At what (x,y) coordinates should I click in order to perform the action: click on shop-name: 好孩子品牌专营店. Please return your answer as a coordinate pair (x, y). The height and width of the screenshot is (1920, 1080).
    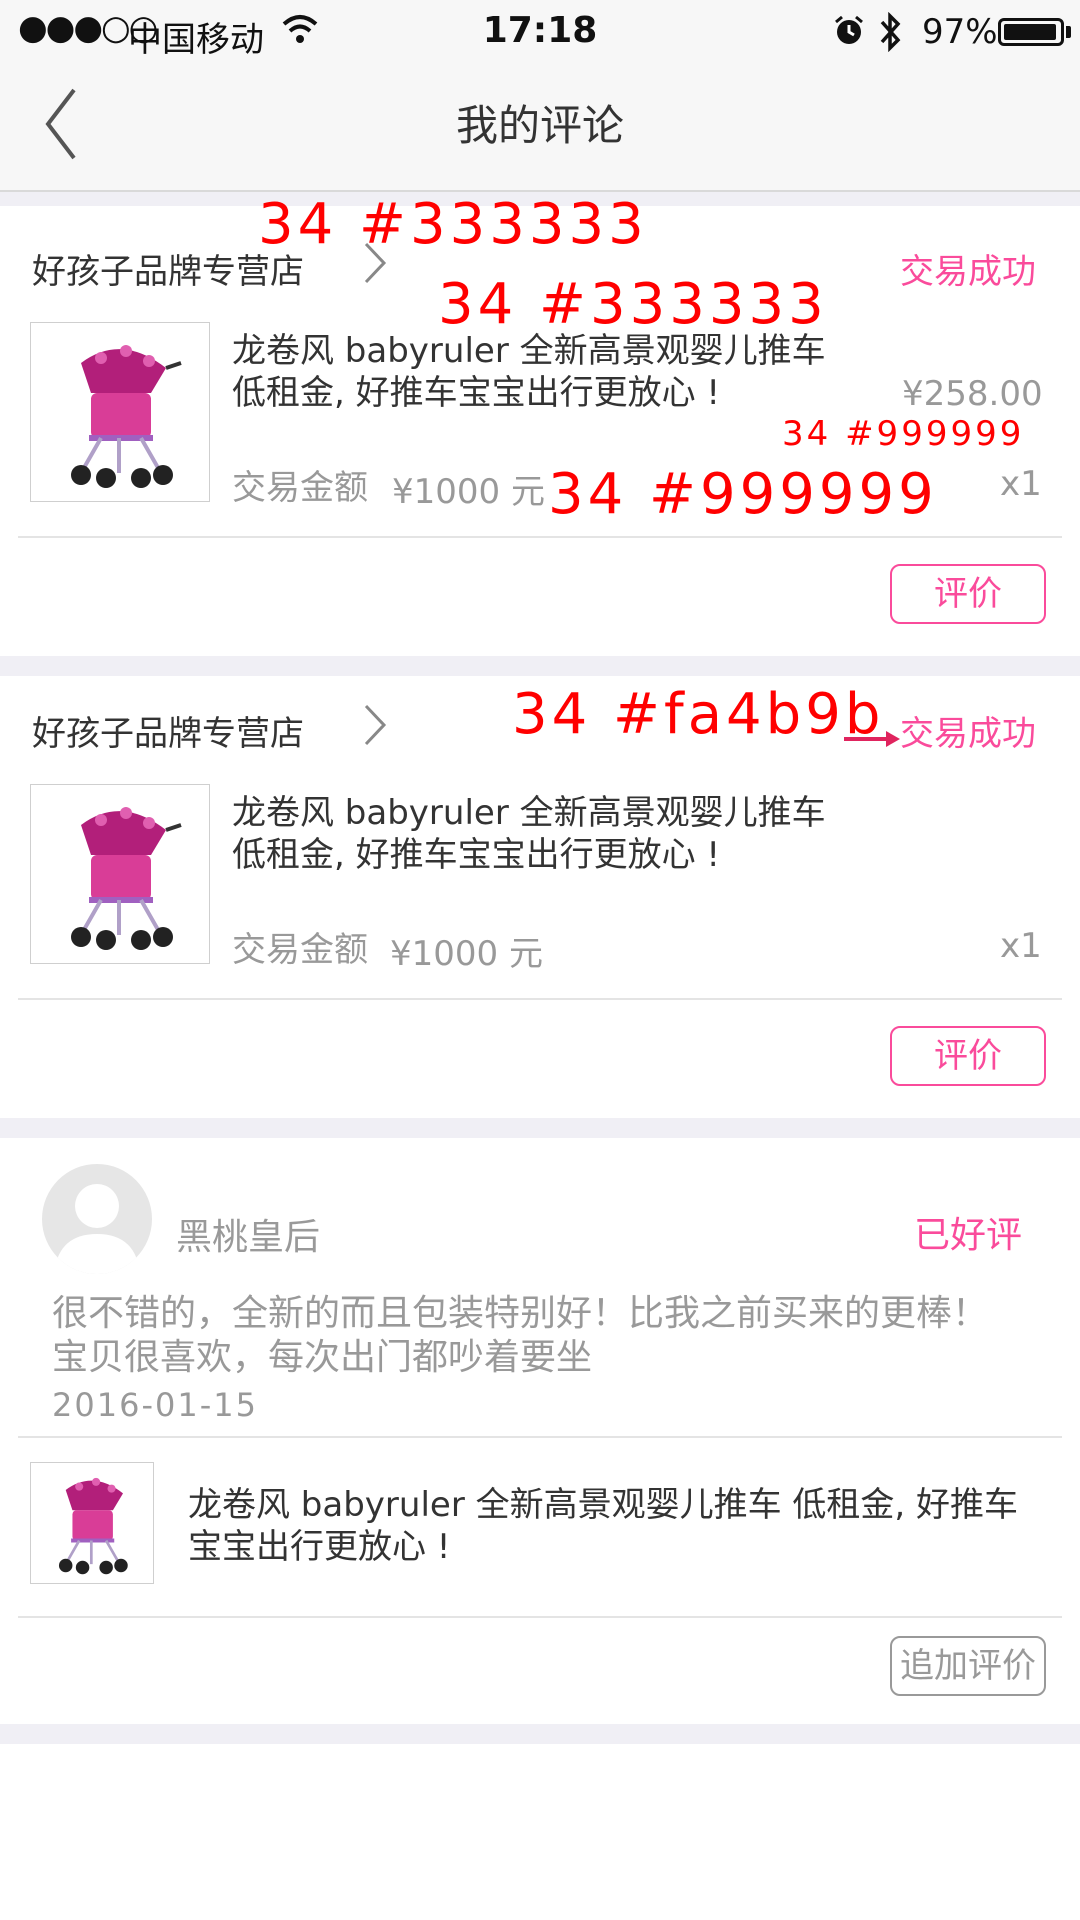
    Looking at the image, I should click on (168, 730).